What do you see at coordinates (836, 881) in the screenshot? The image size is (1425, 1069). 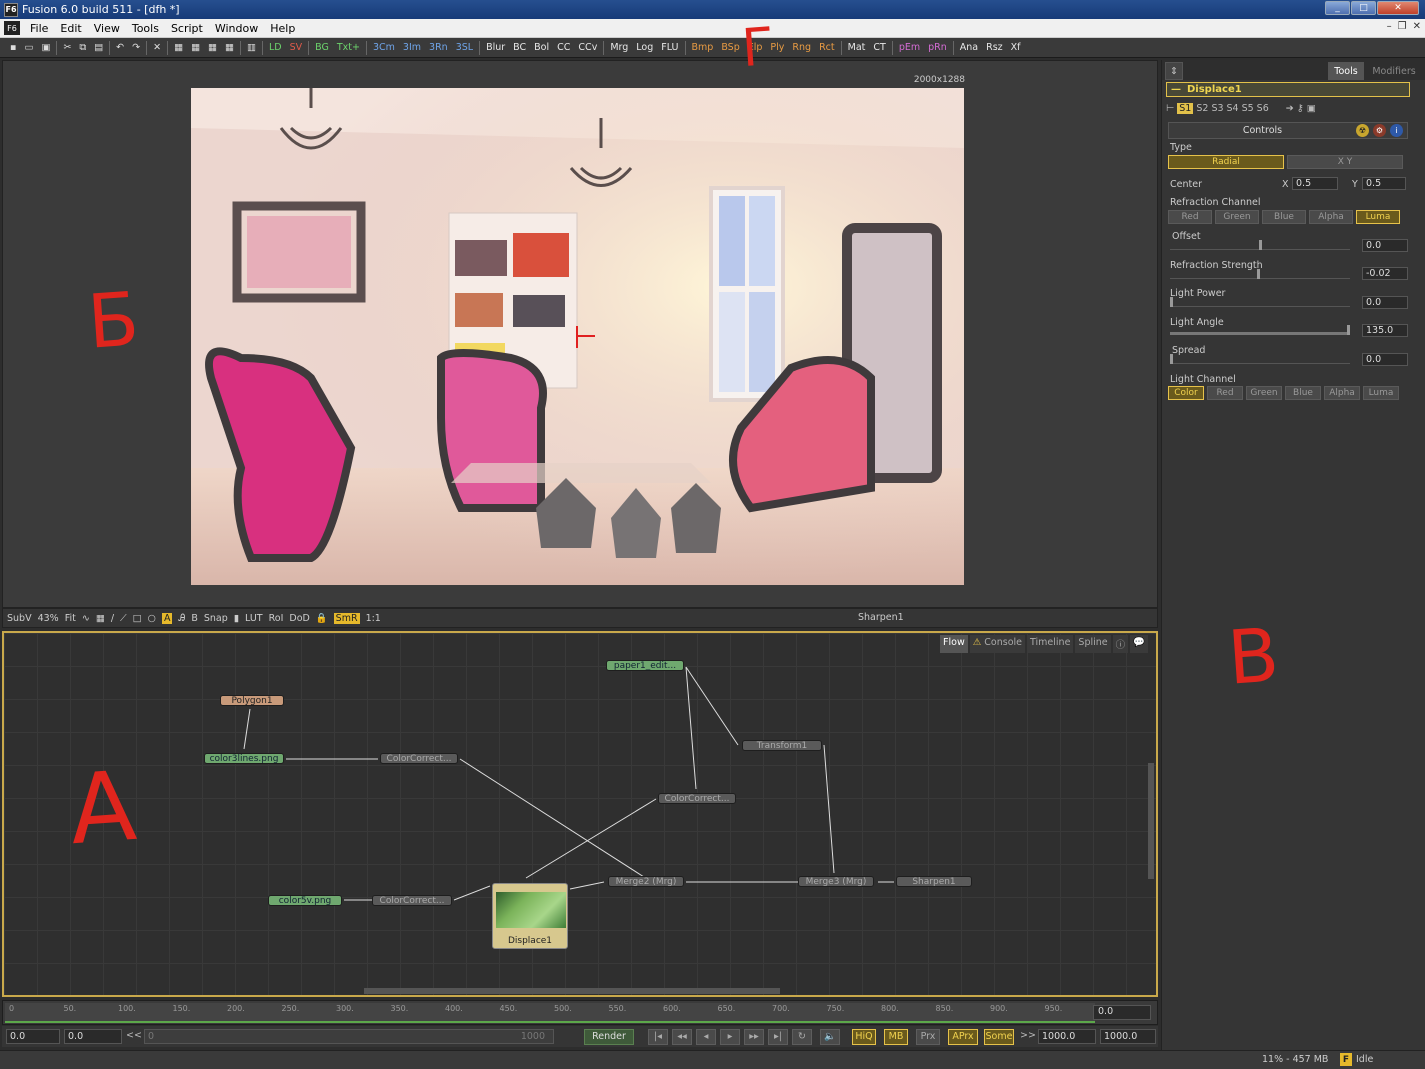 I see `node-merge3: Merge3 (Mrg)` at bounding box center [836, 881].